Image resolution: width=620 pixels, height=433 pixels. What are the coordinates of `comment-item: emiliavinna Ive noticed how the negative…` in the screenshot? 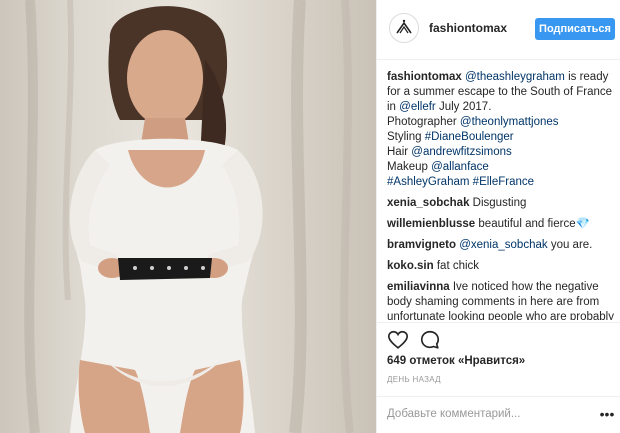 It's located at (501, 300).